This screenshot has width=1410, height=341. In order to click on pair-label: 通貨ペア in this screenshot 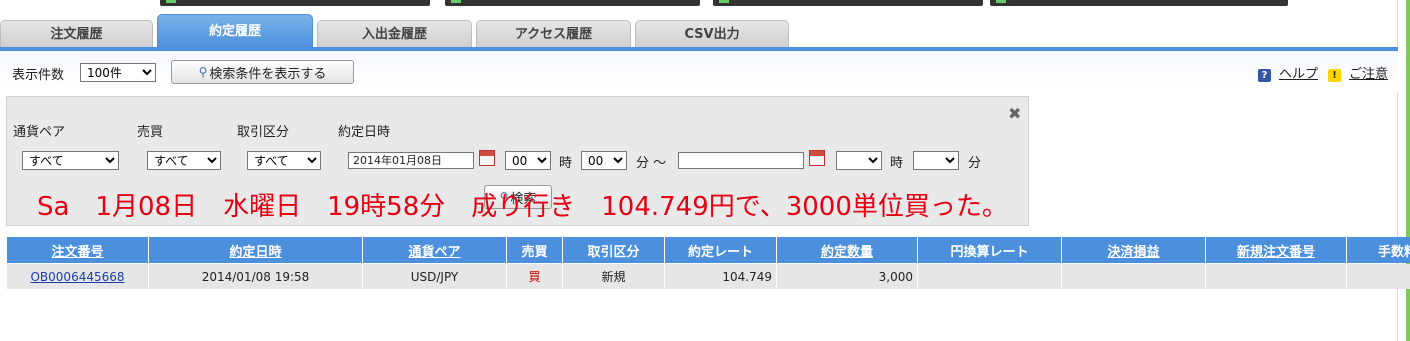, I will do `click(39, 132)`.